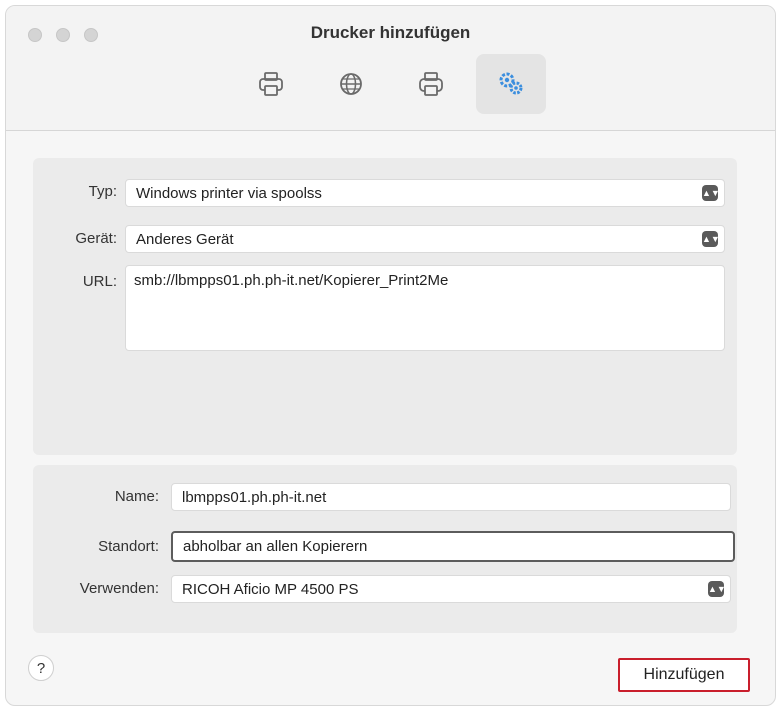 The width and height of the screenshot is (781, 711). Describe the element at coordinates (270, 589) in the screenshot. I see `use-driver-select-value: RICOH Aficio MP 4500 PS` at that location.